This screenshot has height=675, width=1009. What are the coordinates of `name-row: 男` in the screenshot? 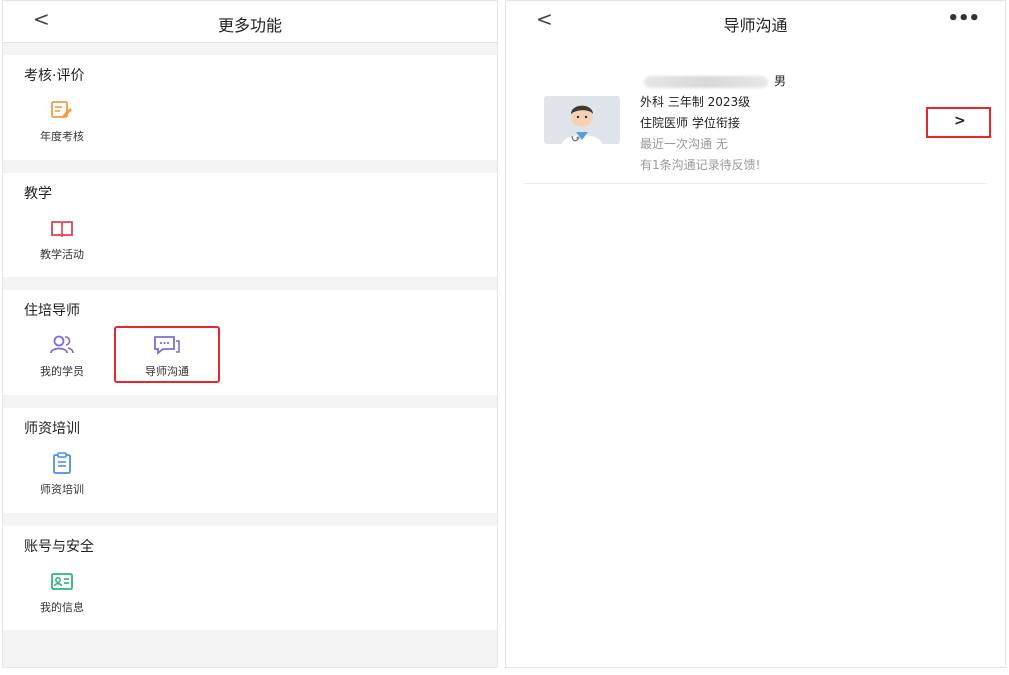 It's located at (713, 81).